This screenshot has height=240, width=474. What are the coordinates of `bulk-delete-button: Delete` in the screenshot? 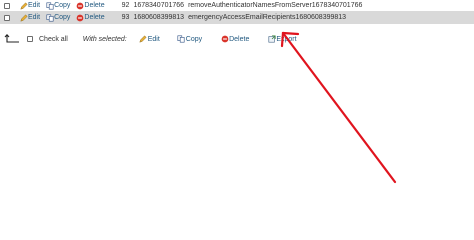 It's located at (234, 39).